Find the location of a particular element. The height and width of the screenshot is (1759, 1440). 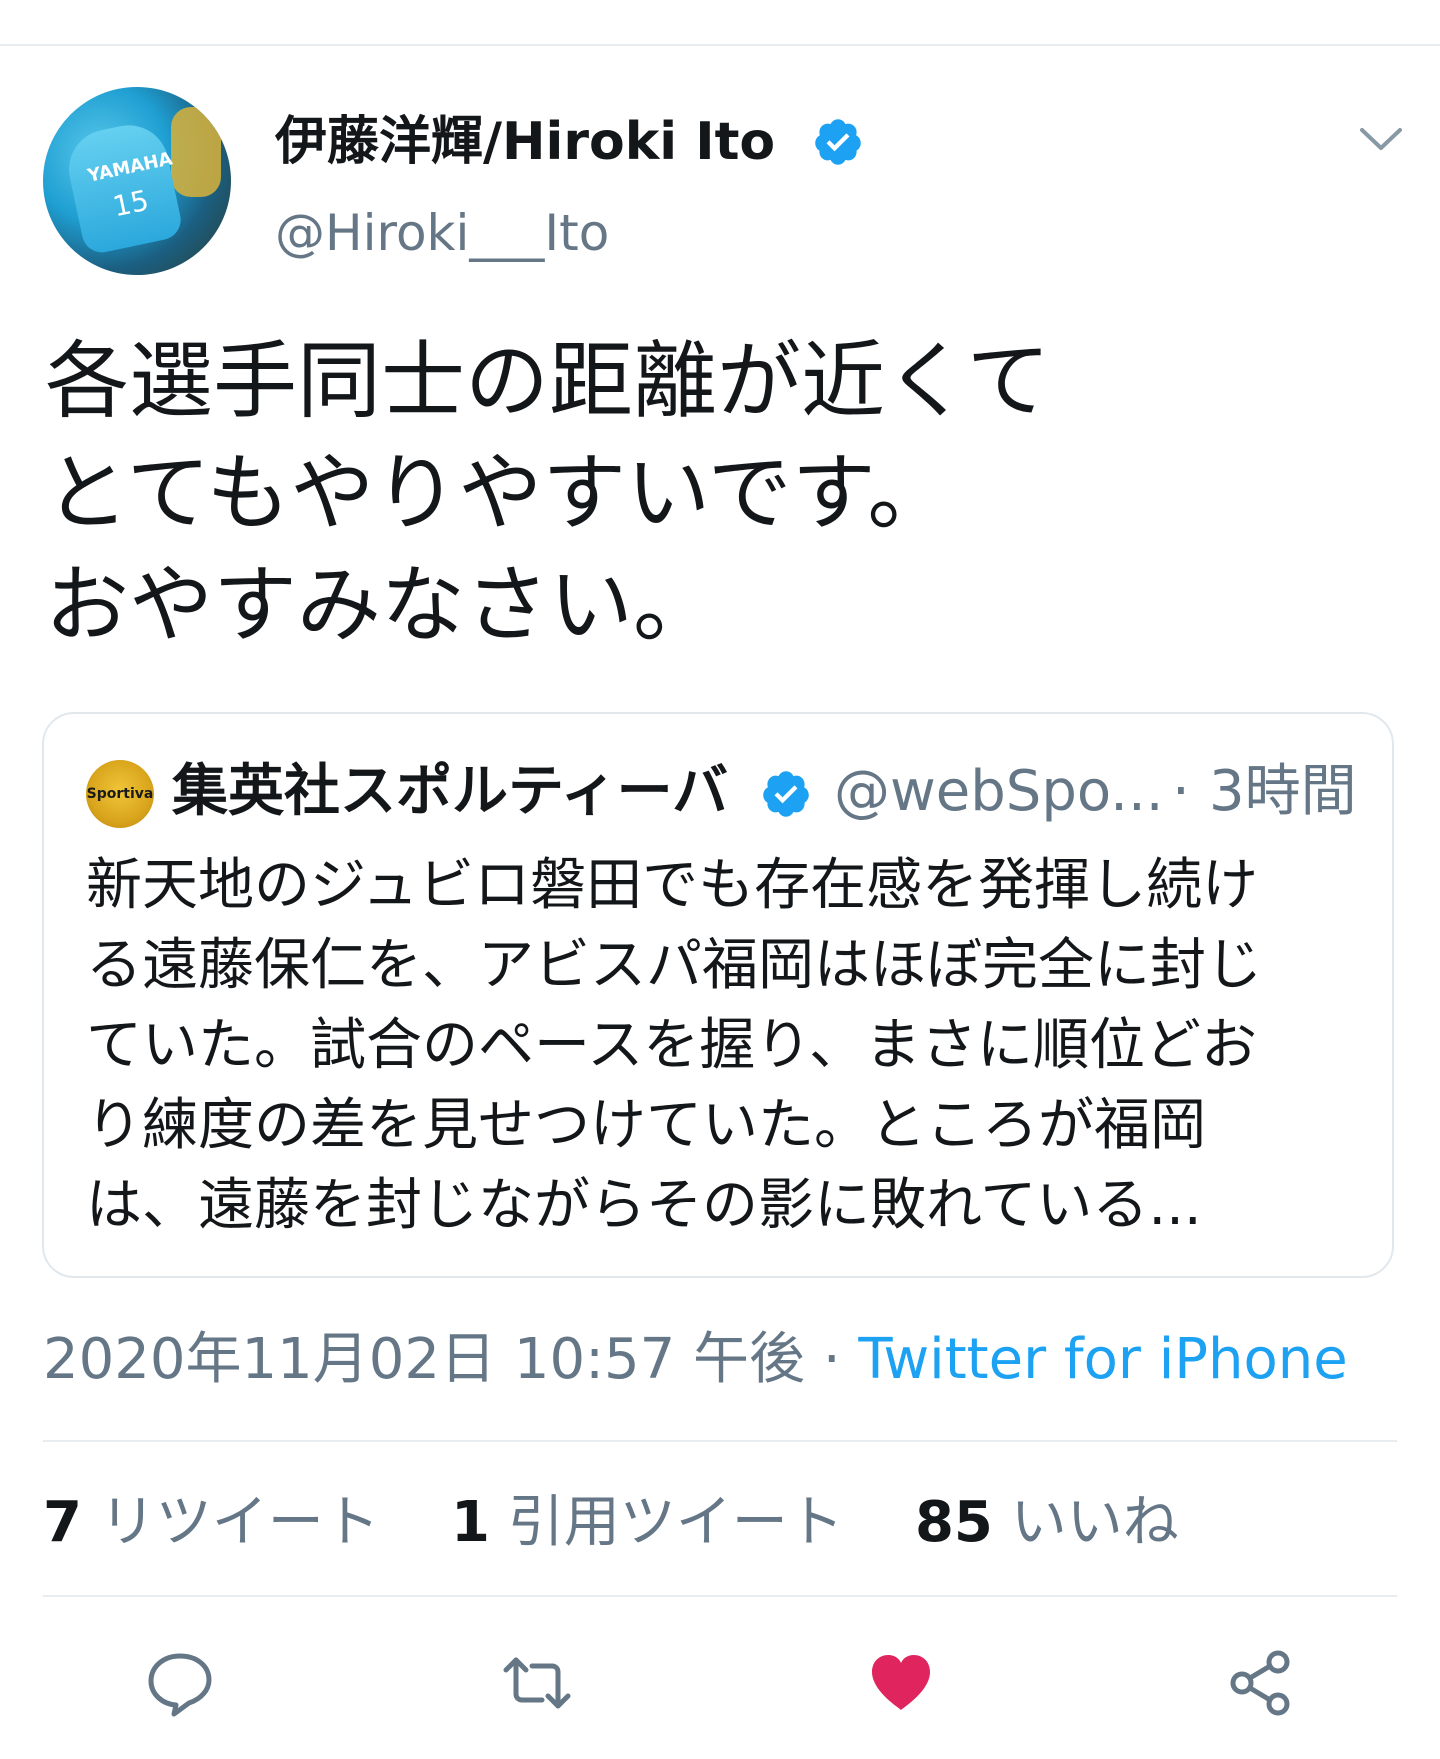

author-display-name: 伊藤洋輝/Hiroki Ito is located at coordinates (525, 142).